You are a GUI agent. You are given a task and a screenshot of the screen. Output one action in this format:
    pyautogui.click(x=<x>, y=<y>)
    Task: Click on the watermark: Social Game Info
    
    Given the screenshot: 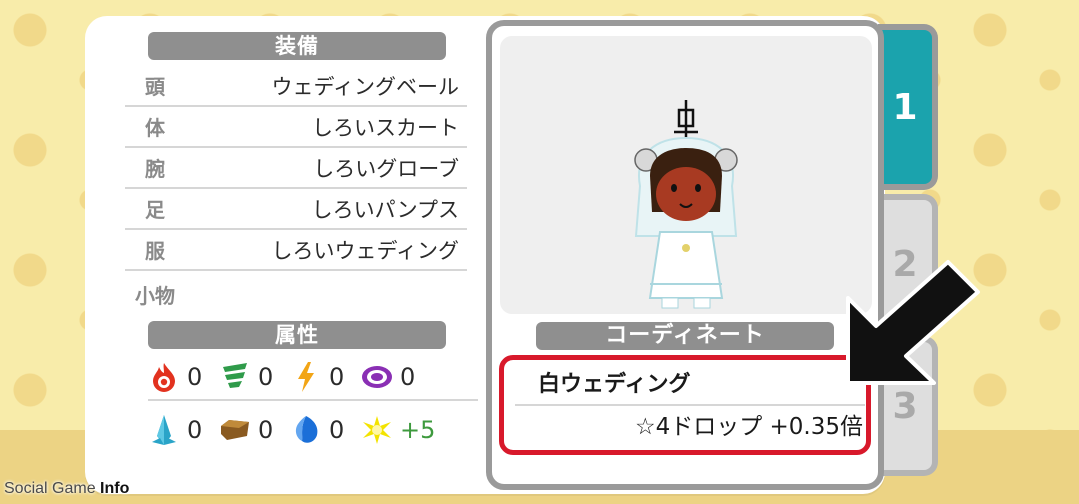 What is the action you would take?
    pyautogui.click(x=66, y=489)
    